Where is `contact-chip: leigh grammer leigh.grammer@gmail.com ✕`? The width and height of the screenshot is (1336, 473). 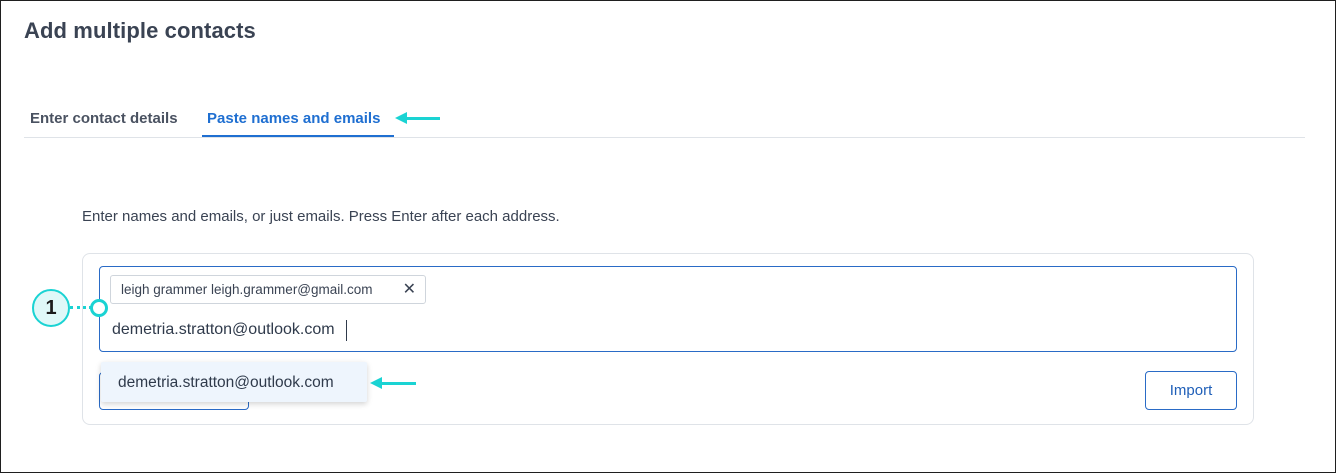 contact-chip: leigh grammer leigh.grammer@gmail.com ✕ is located at coordinates (268, 289).